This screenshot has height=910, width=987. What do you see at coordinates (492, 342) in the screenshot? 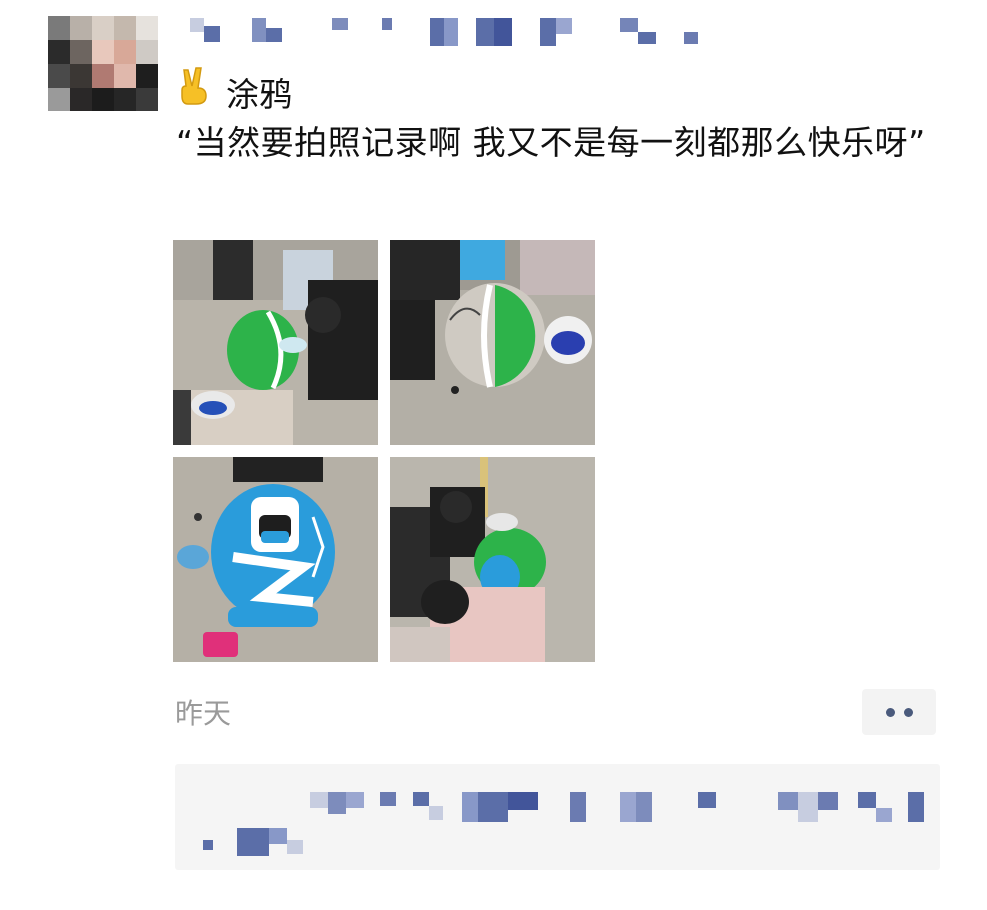
I see `photo-green-white-ball-sketch` at bounding box center [492, 342].